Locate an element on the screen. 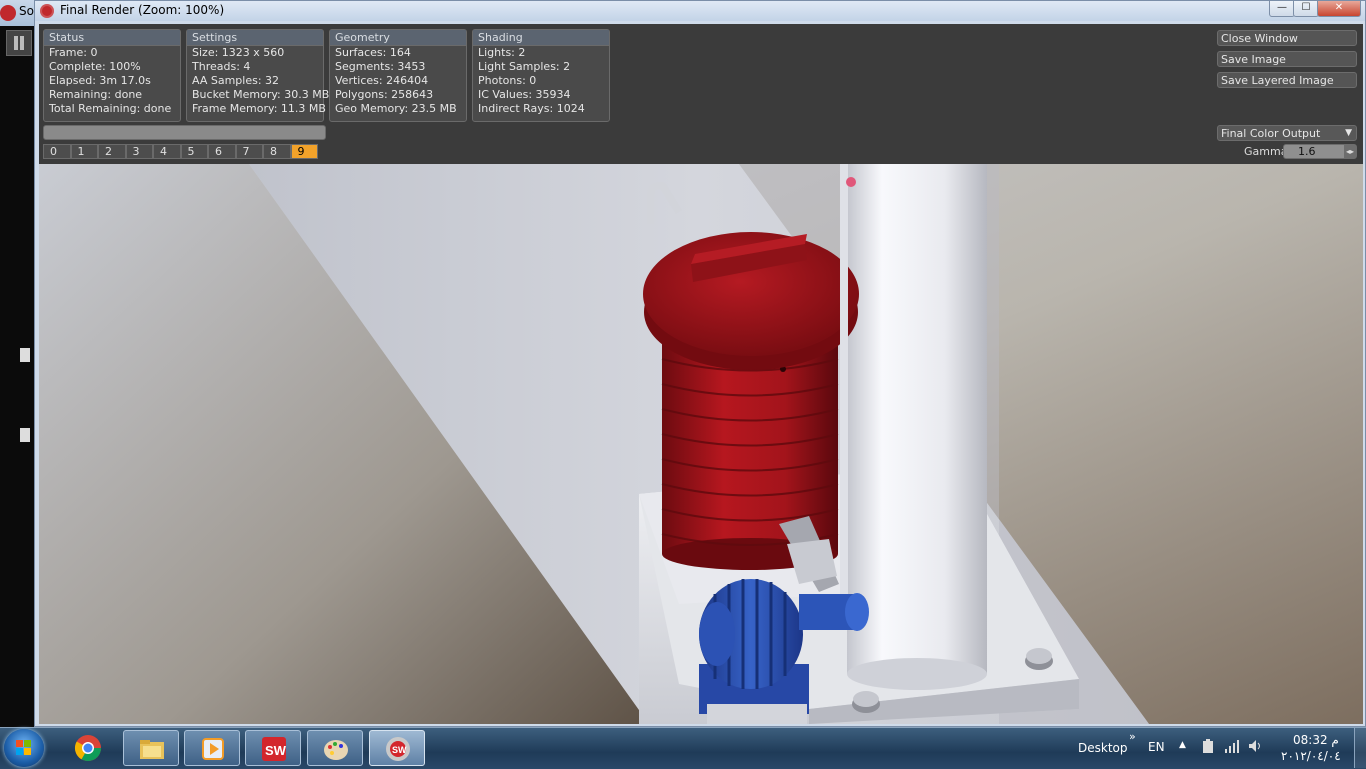  language-indicator: EN is located at coordinates (1156, 747).